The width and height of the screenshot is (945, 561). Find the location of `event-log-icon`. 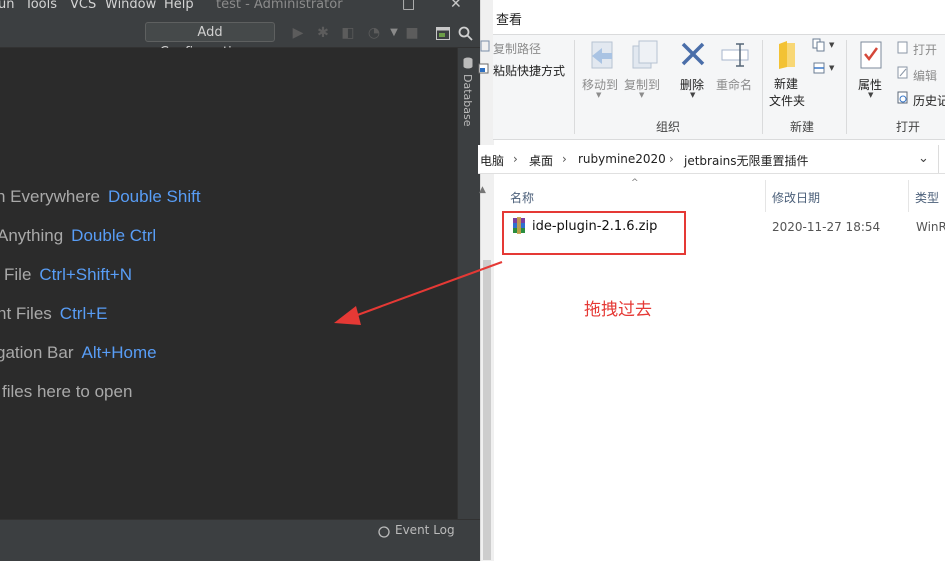

event-log-icon is located at coordinates (384, 532).